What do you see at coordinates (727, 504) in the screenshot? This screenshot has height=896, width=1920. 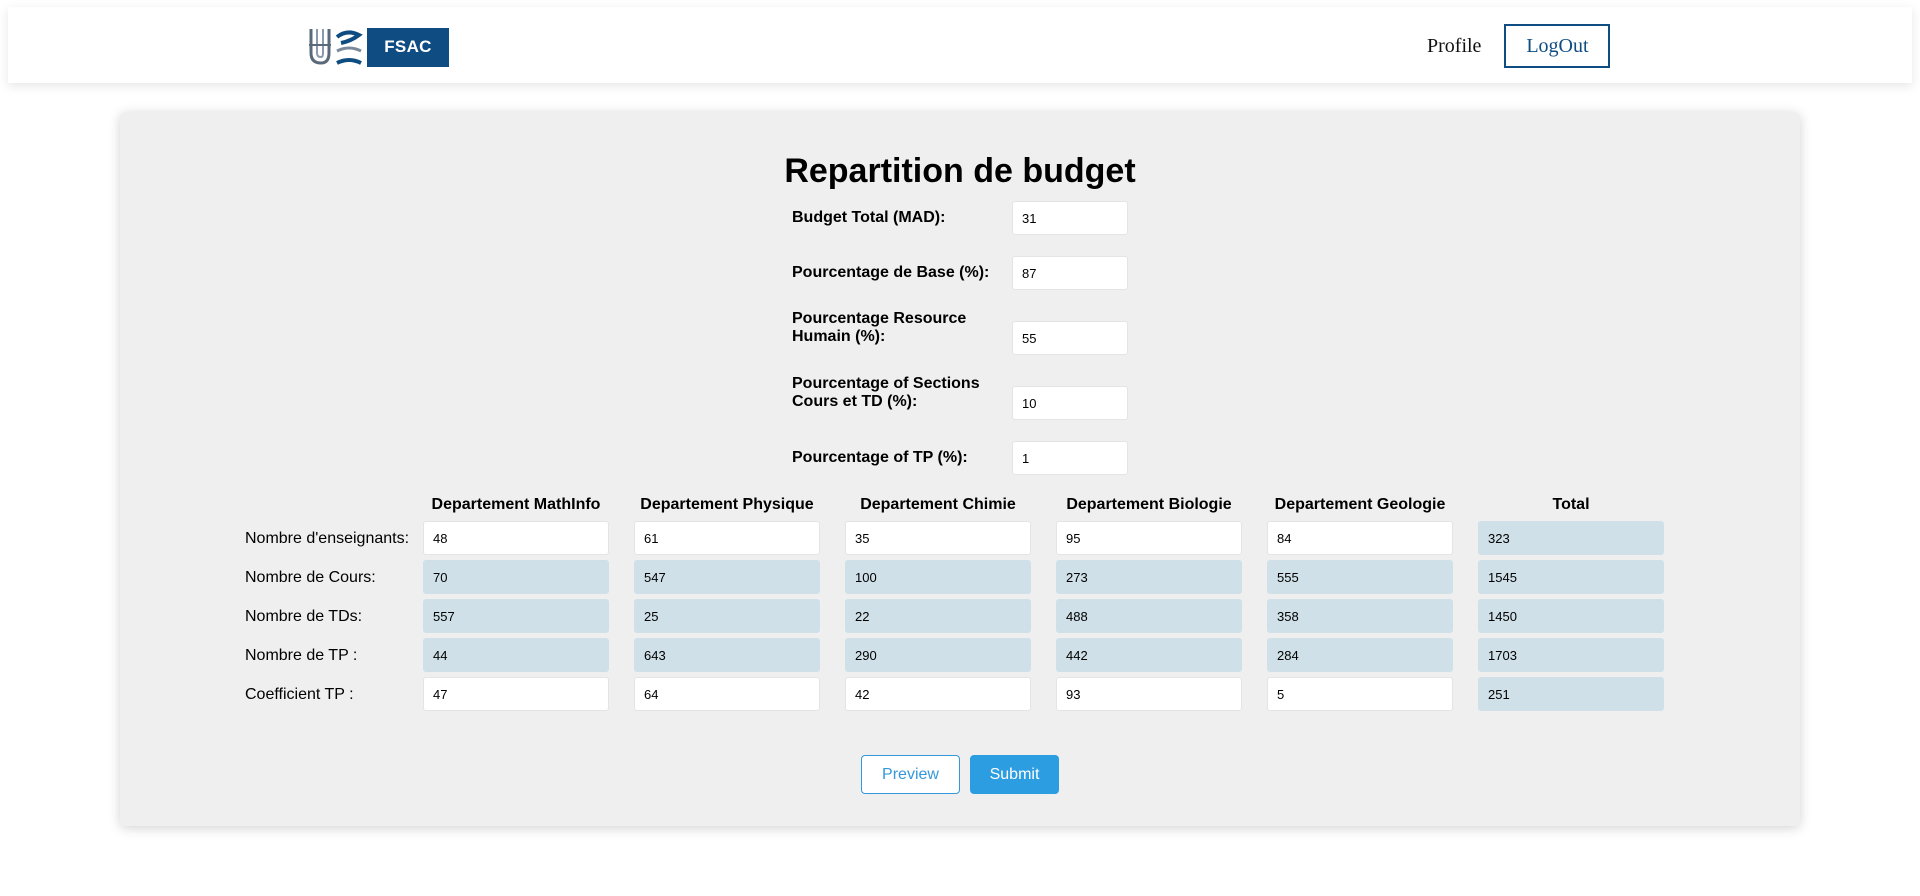 I see `column-header-physique: Departement Physique` at bounding box center [727, 504].